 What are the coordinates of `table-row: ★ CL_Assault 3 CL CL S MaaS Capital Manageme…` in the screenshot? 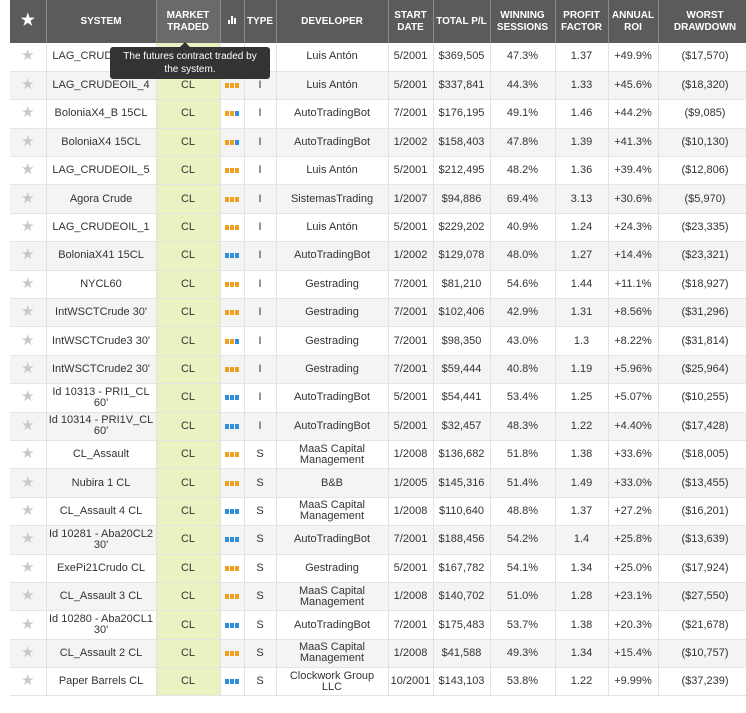 It's located at (378, 596).